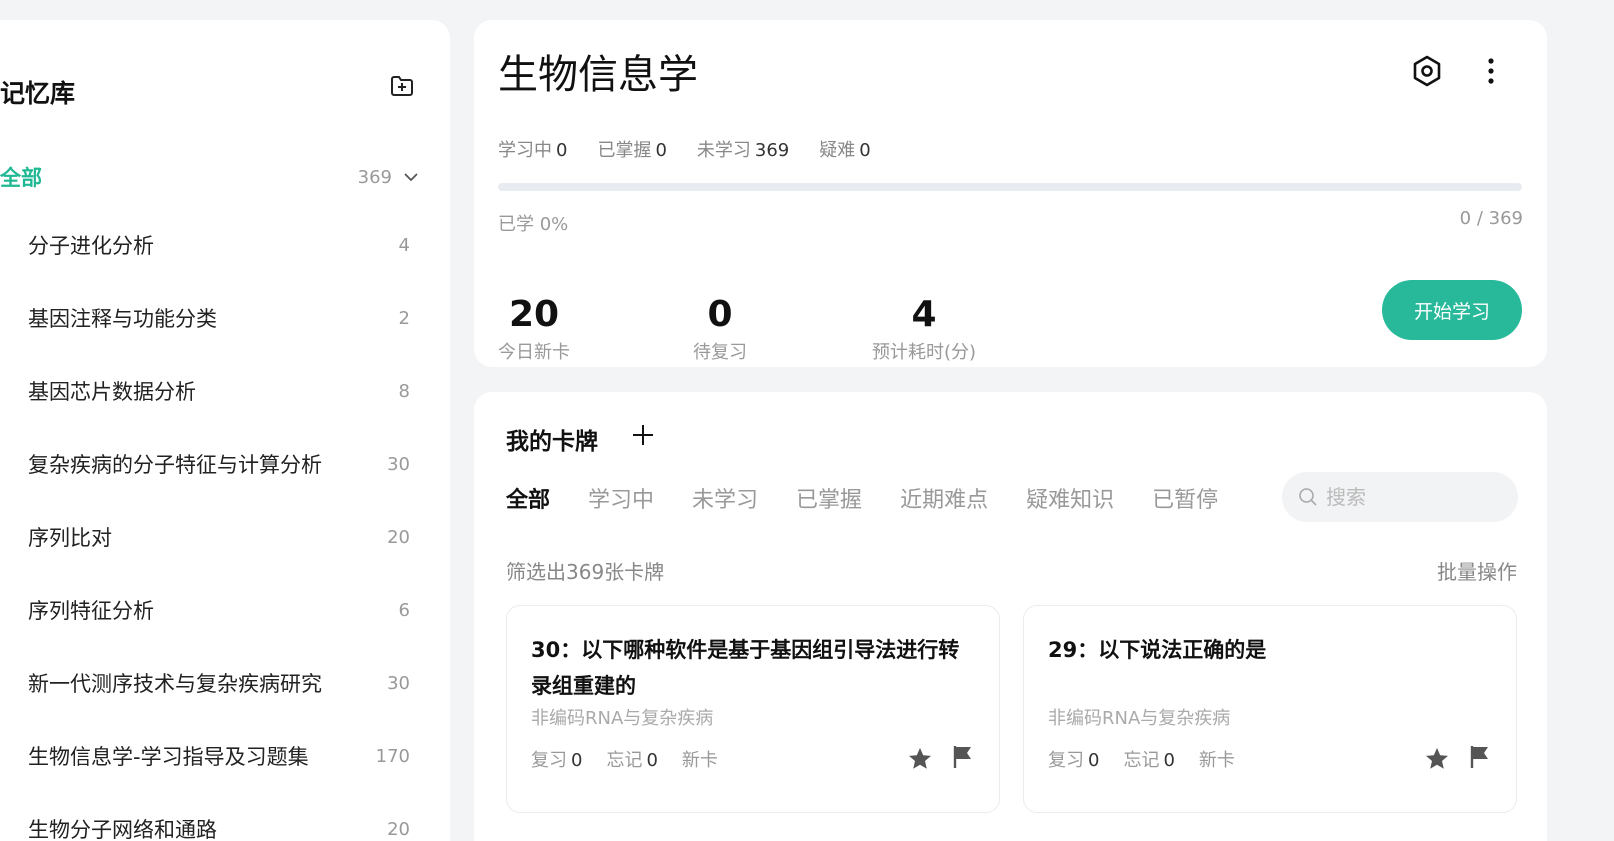 The image size is (1614, 841). Describe the element at coordinates (624, 150) in the screenshot. I see `stat-label: 已掌握` at that location.